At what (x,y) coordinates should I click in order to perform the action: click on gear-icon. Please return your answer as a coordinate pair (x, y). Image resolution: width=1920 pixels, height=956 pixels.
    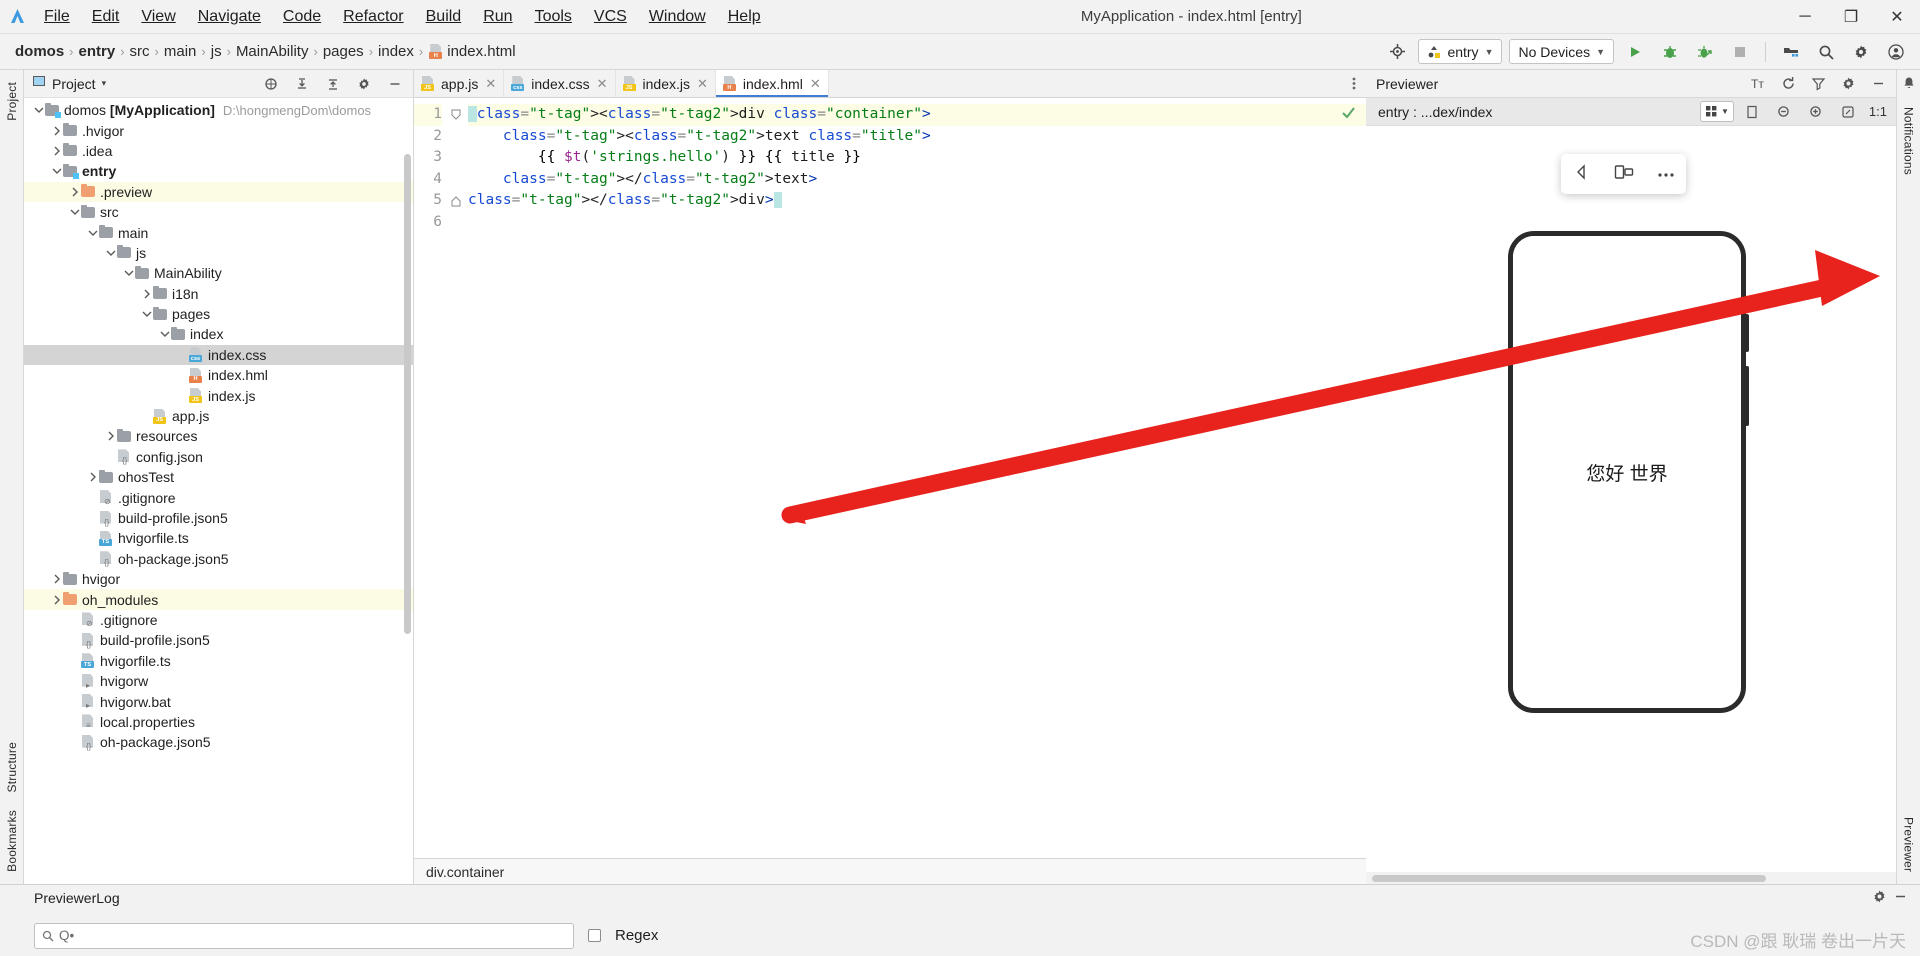
    Looking at the image, I should click on (364, 84).